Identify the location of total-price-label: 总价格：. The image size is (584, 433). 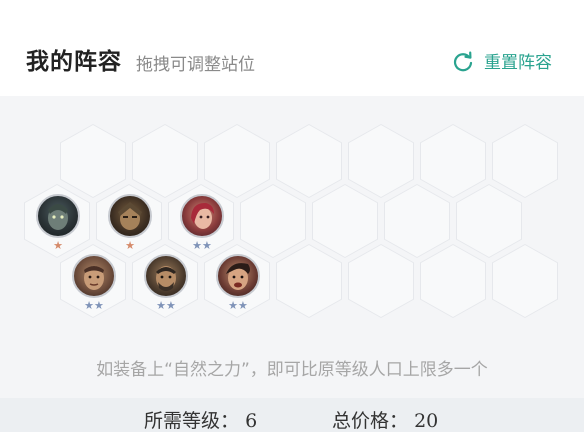
(370, 421).